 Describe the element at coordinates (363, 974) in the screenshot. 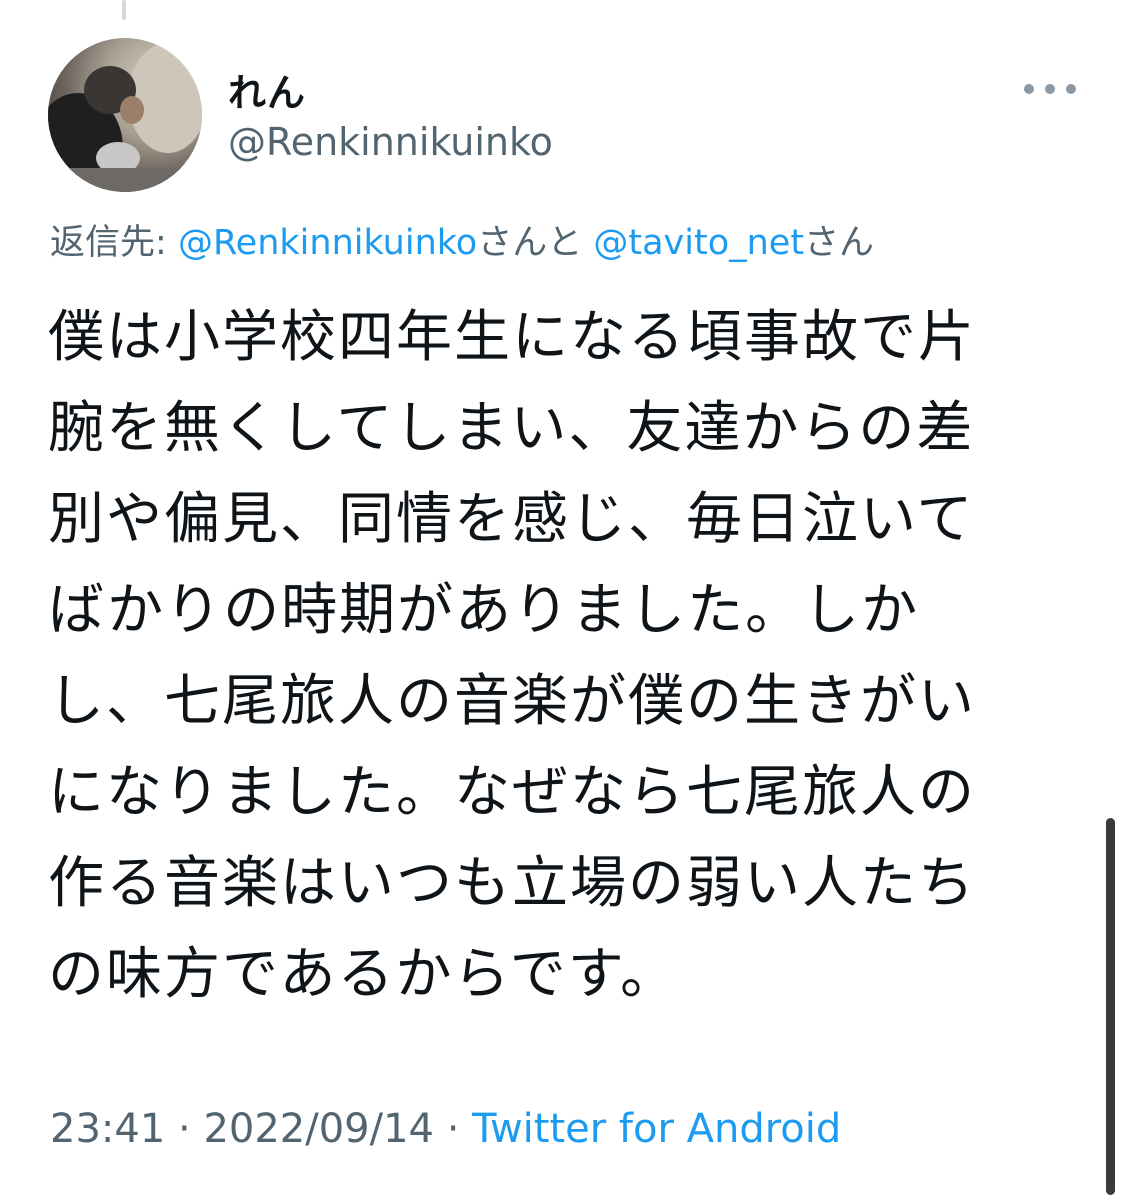

I see `tweet-text-line: の味方であるからです。` at that location.